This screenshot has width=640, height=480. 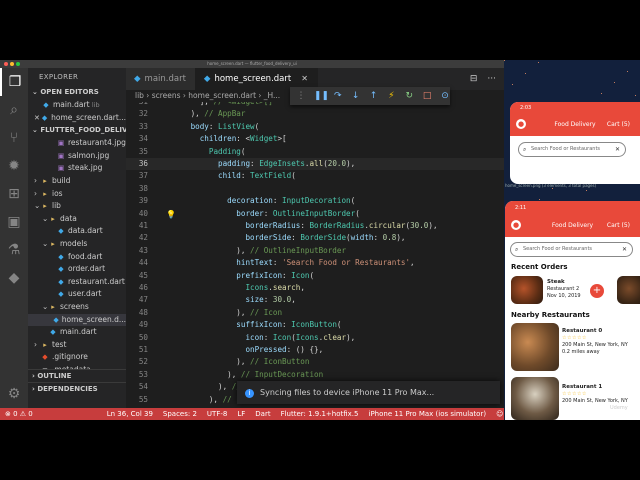 What do you see at coordinates (180, 414) in the screenshot?
I see `indentation: Spaces: 2` at bounding box center [180, 414].